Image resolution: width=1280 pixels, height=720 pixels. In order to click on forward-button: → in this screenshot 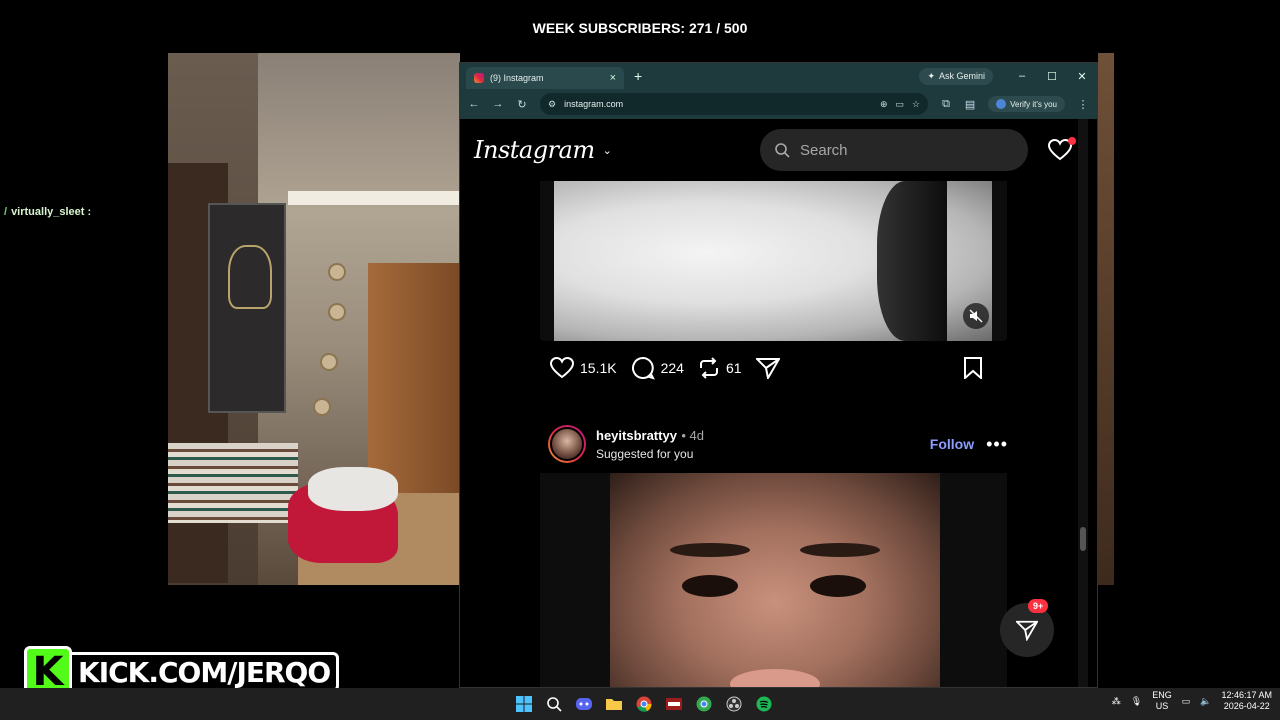, I will do `click(498, 104)`.